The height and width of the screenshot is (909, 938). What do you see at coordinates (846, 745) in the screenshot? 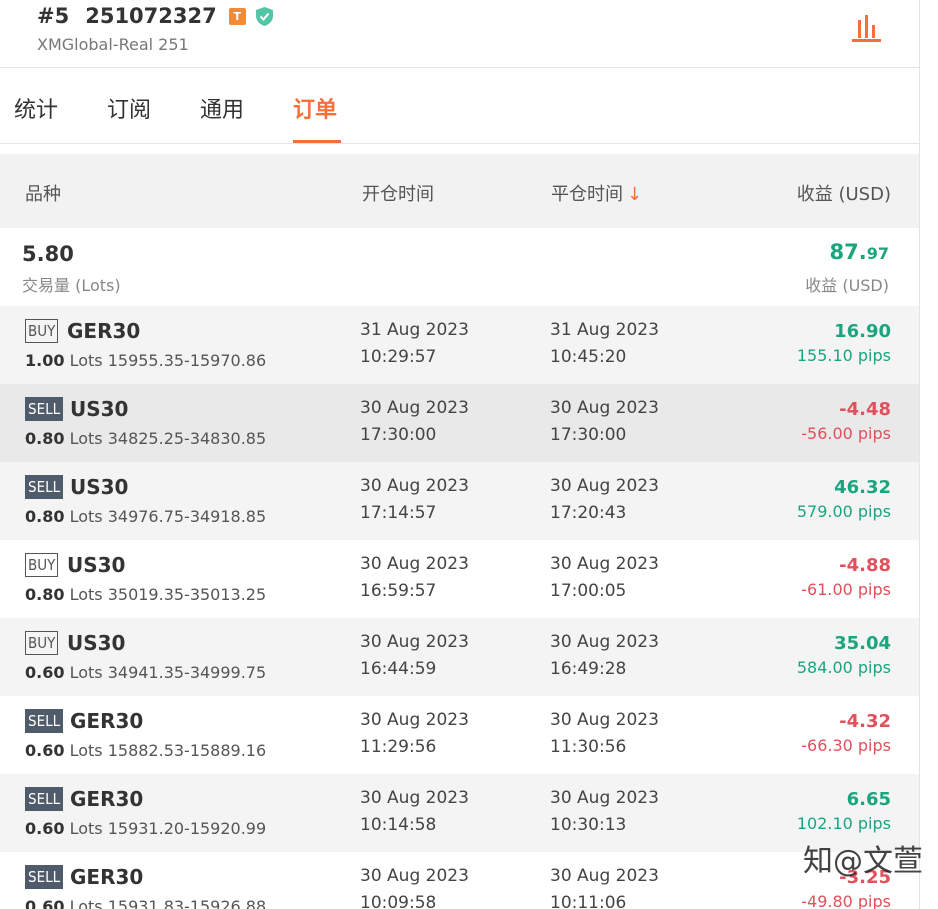
I see `order-pips: -66.30 pips` at bounding box center [846, 745].